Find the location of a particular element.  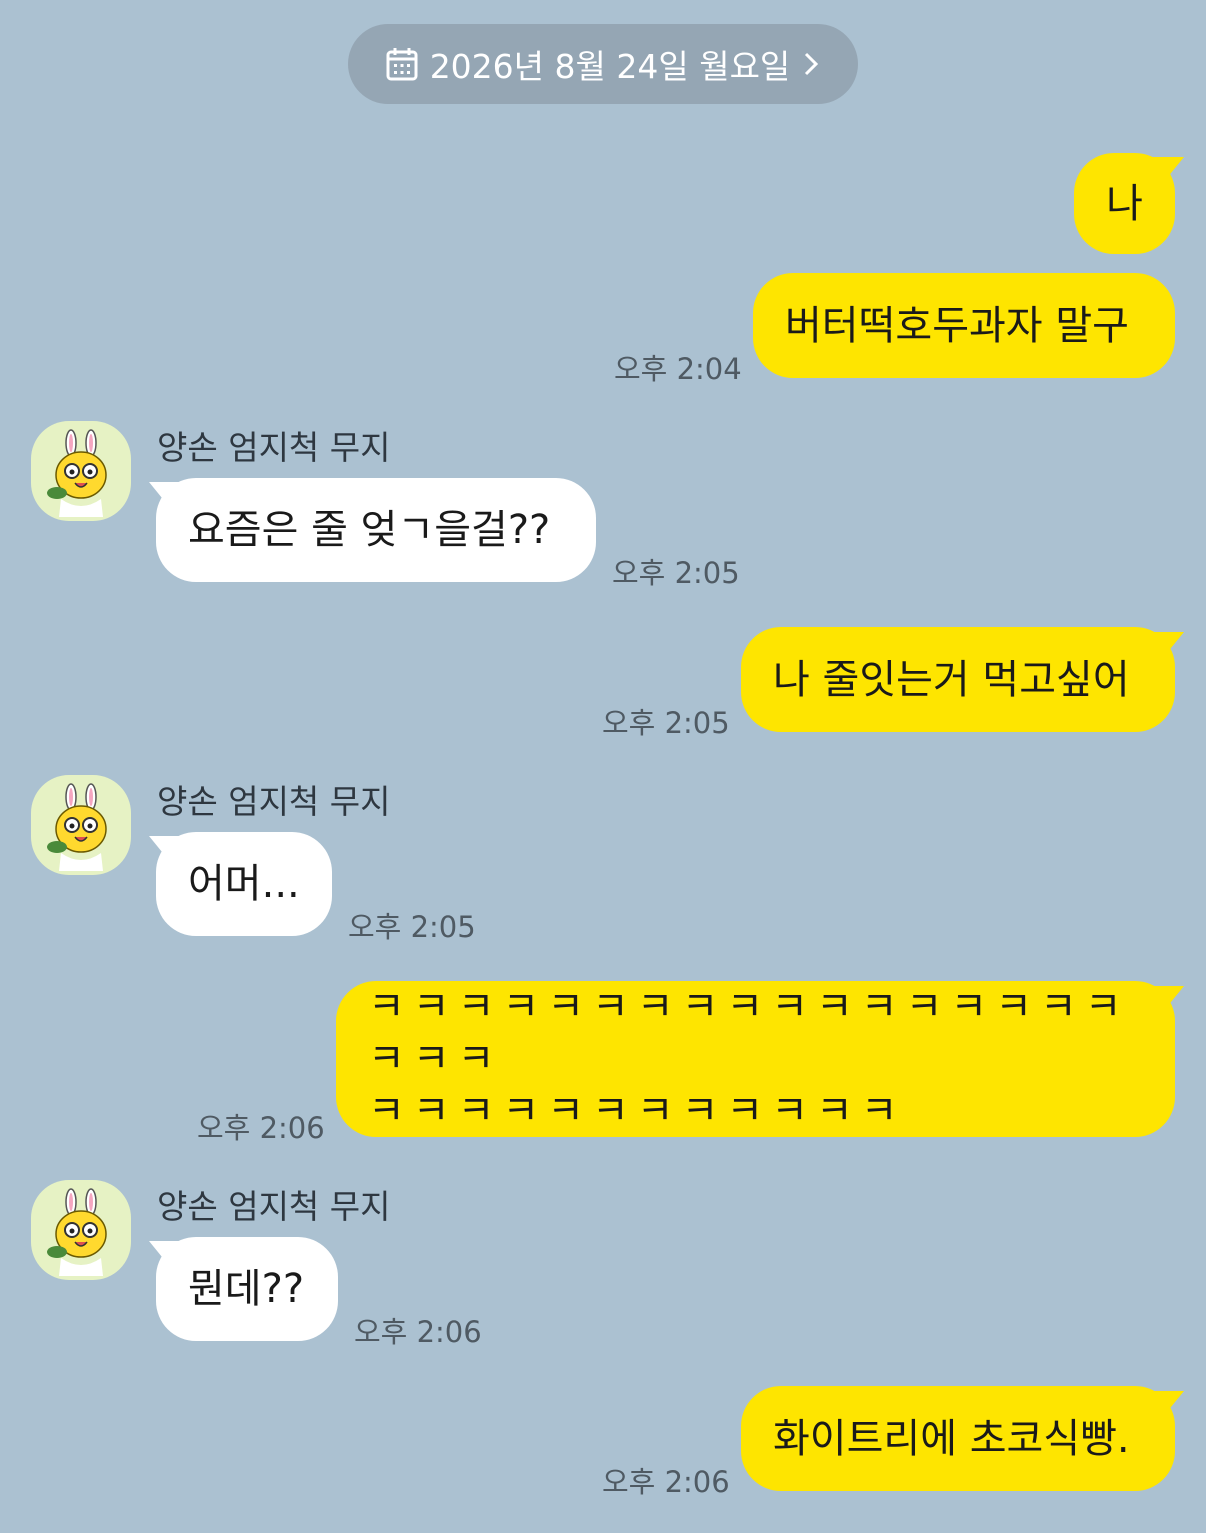

message-time: 오후 2:04 is located at coordinates (678, 369).